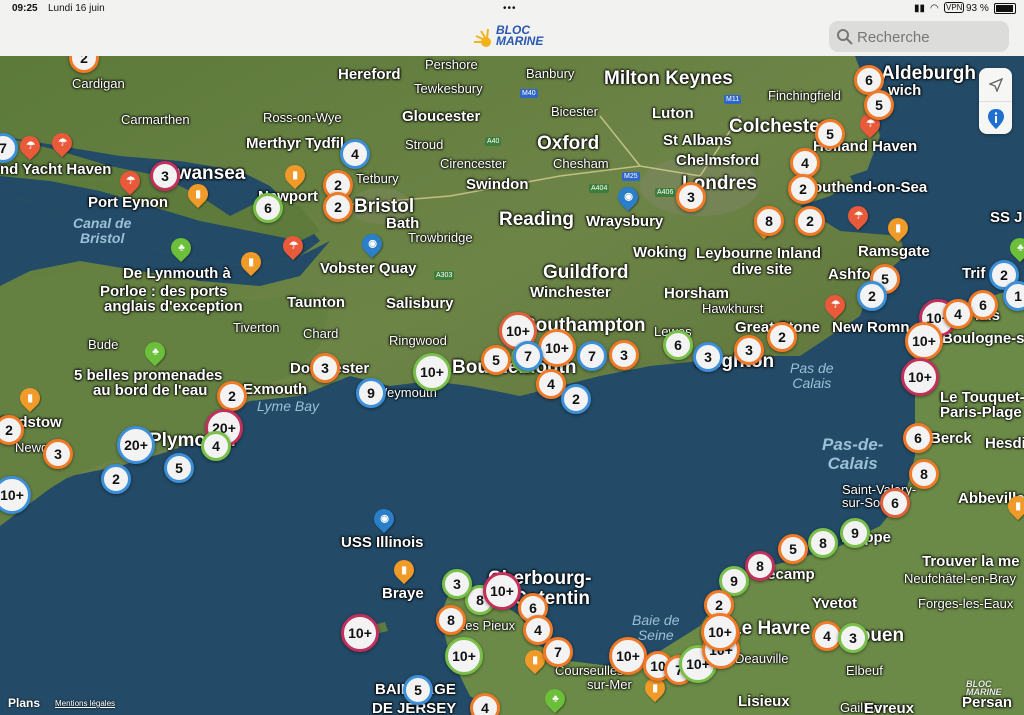 Image resolution: width=1024 pixels, height=715 pixels. I want to click on legal-link: Mentions légales, so click(85, 703).